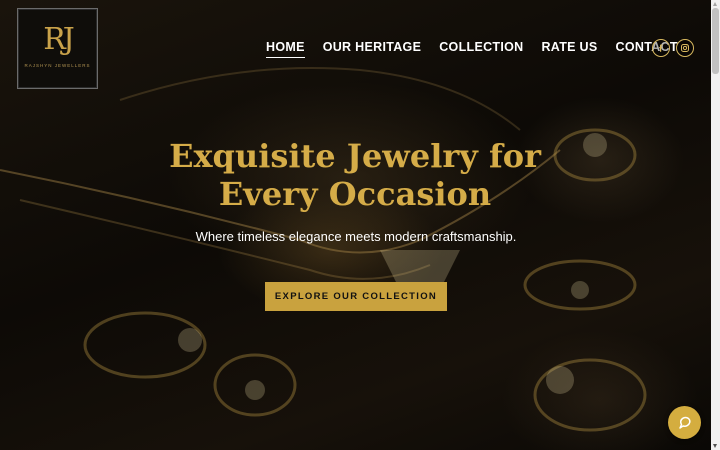  I want to click on instagram-glyph, so click(685, 48).